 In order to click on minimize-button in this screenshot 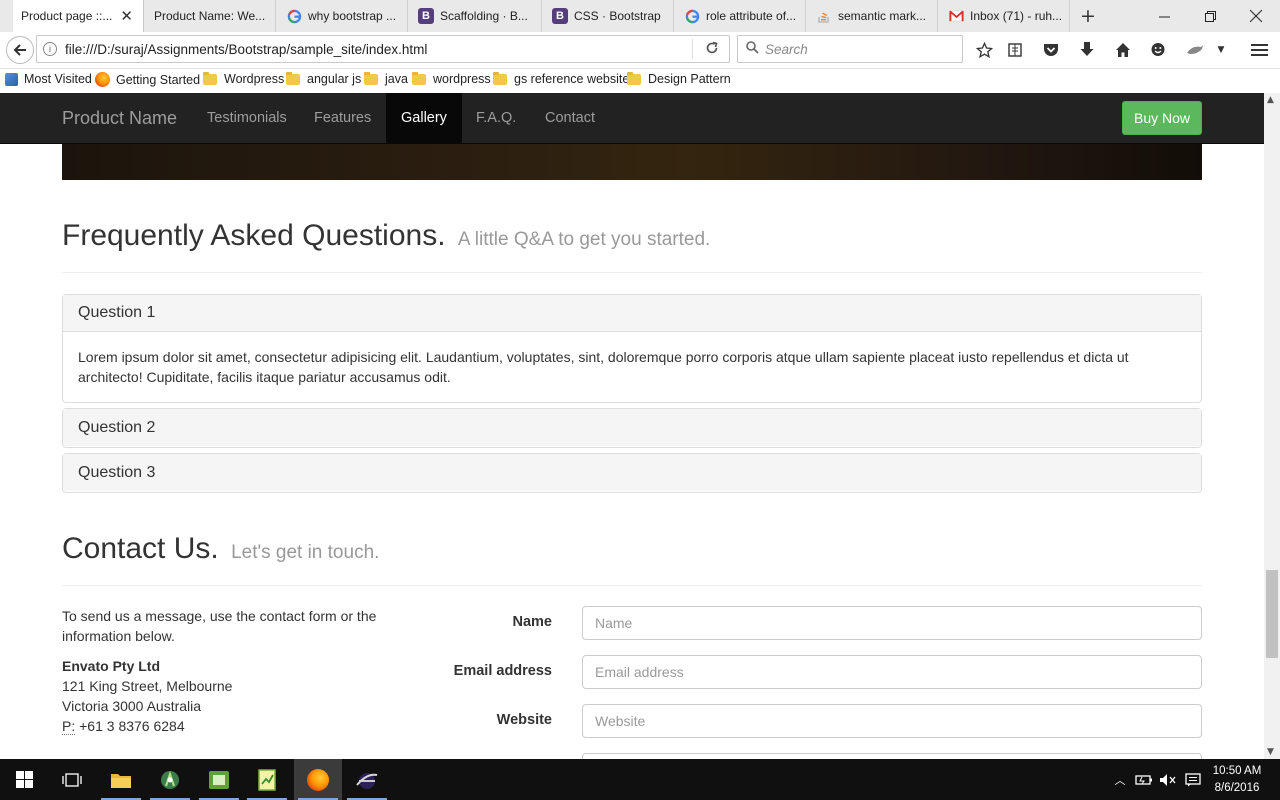, I will do `click(1164, 16)`.